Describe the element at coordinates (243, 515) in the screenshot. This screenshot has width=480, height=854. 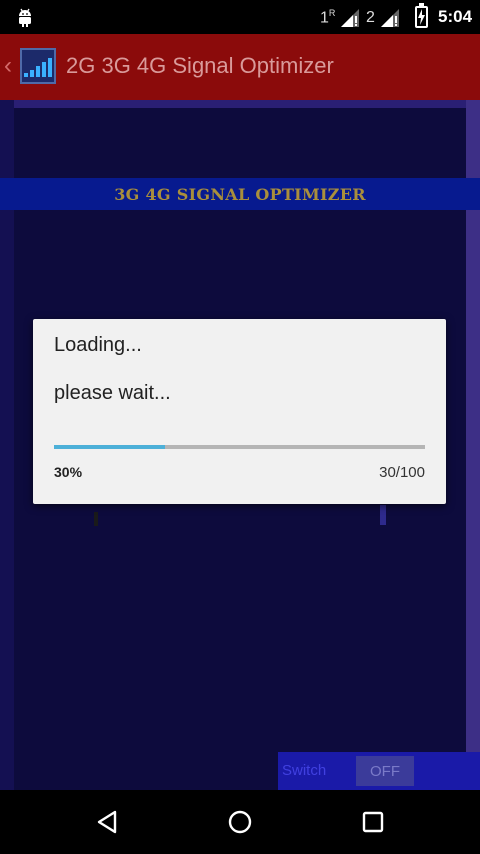
I see `obscured-panel` at that location.